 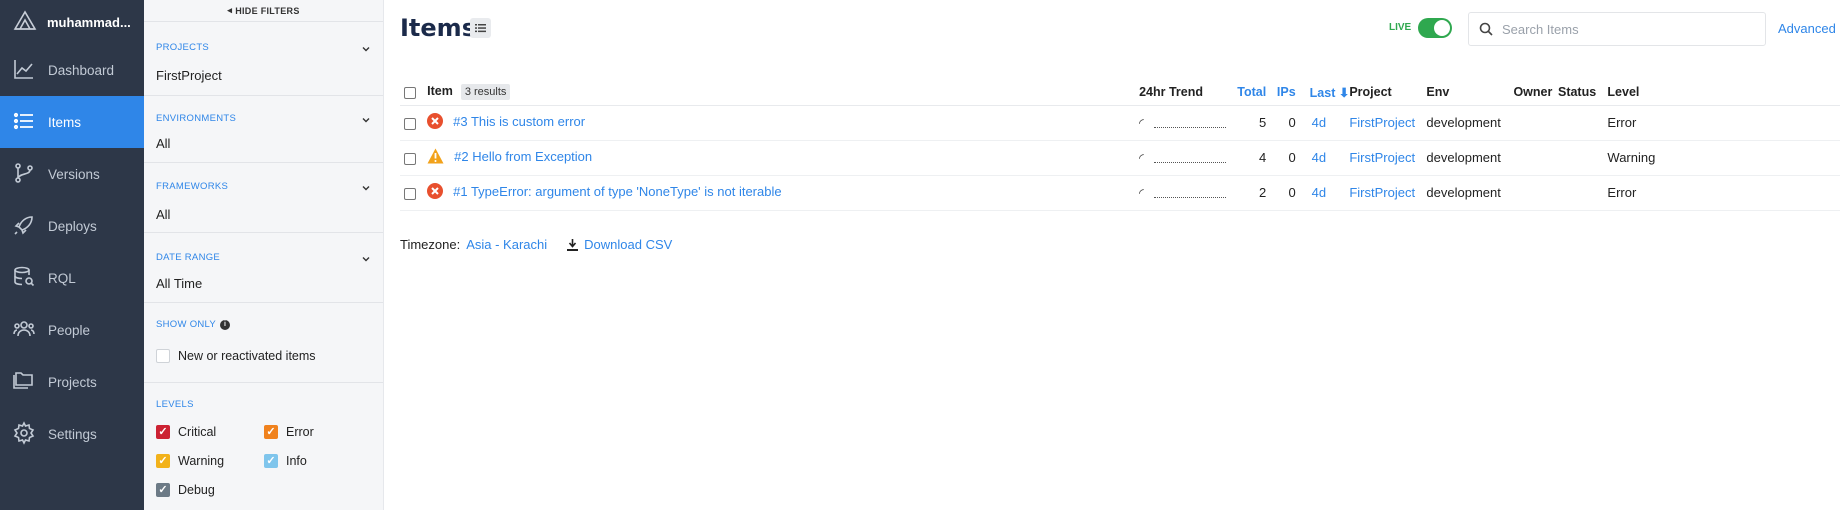 What do you see at coordinates (72, 382) in the screenshot?
I see `sidebar-item-projects: Projects` at bounding box center [72, 382].